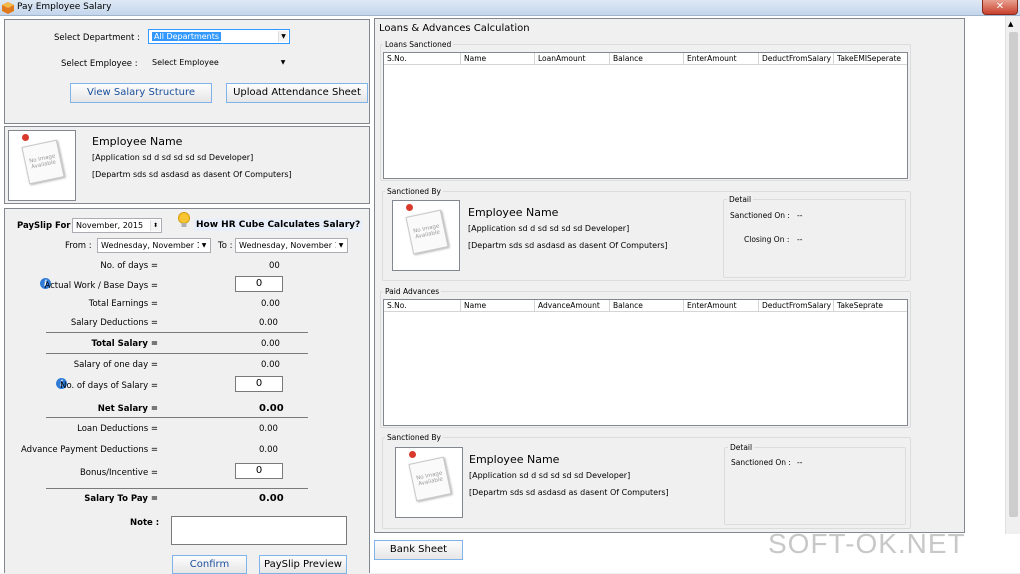  Describe the element at coordinates (121, 499) in the screenshot. I see `salary-to-pay-label: Salary To Pay =` at that location.